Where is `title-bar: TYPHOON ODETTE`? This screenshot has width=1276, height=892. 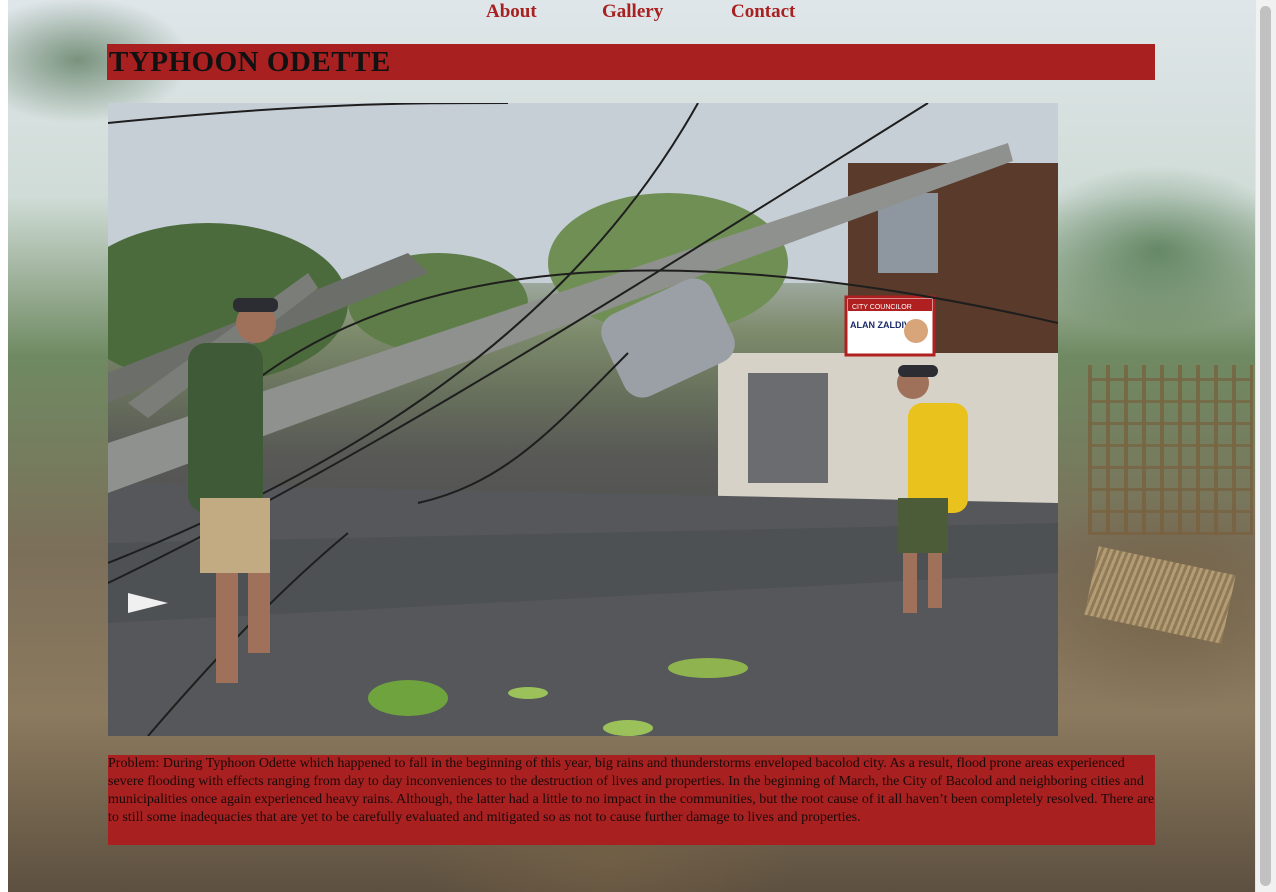 title-bar: TYPHOON ODETTE is located at coordinates (631, 62).